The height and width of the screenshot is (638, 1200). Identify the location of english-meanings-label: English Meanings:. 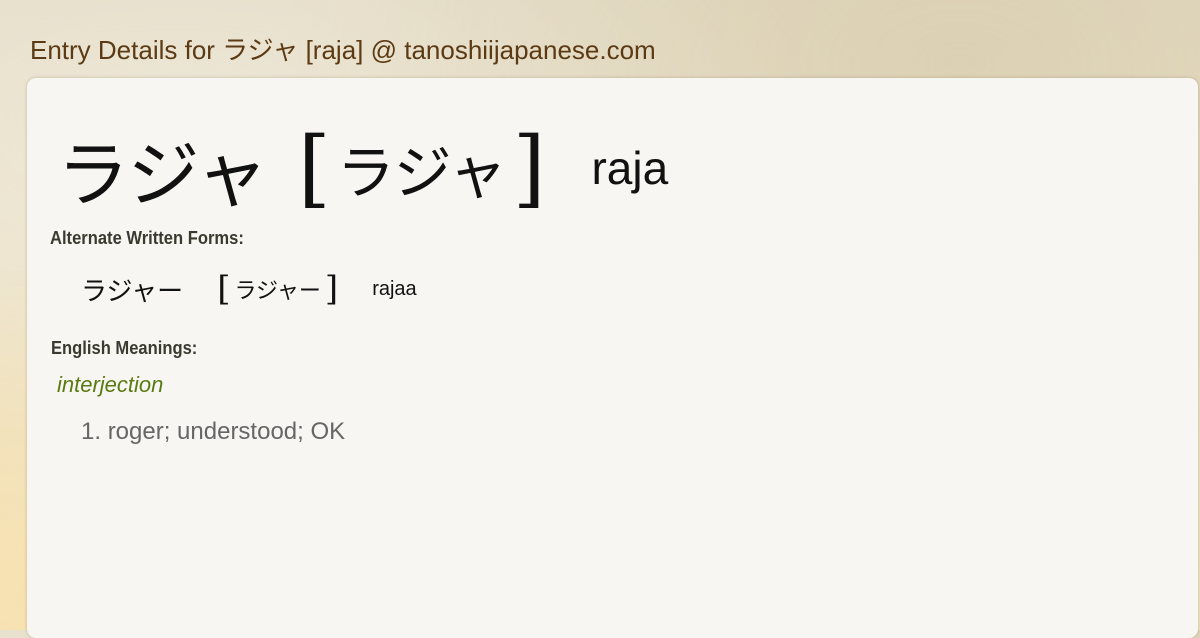
(124, 348).